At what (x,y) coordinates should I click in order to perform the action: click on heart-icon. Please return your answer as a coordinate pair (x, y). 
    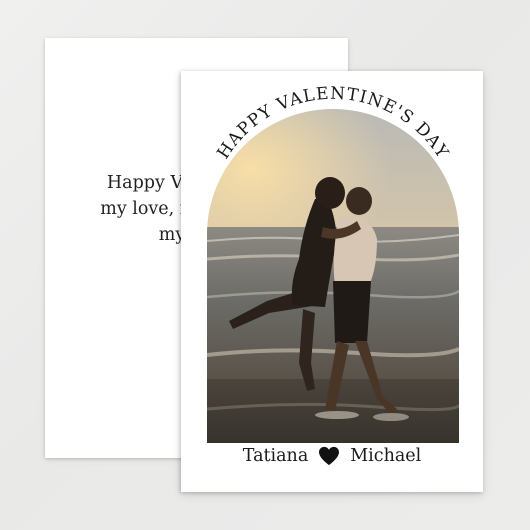
    Looking at the image, I should click on (329, 456).